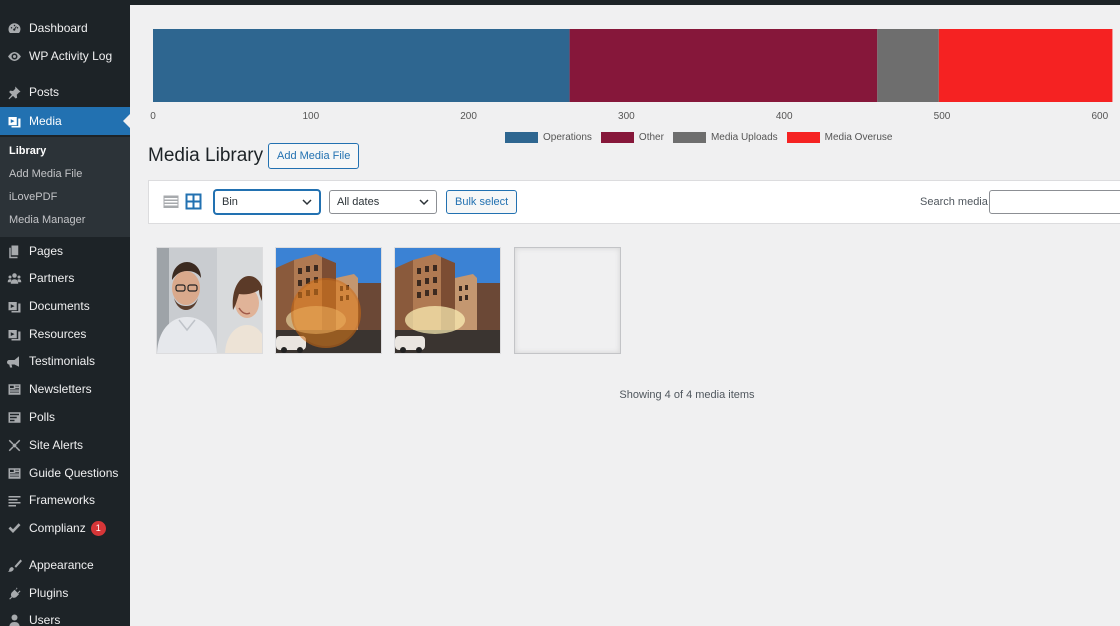  What do you see at coordinates (482, 202) in the screenshot?
I see `bulk-select-button: Bulk select` at bounding box center [482, 202].